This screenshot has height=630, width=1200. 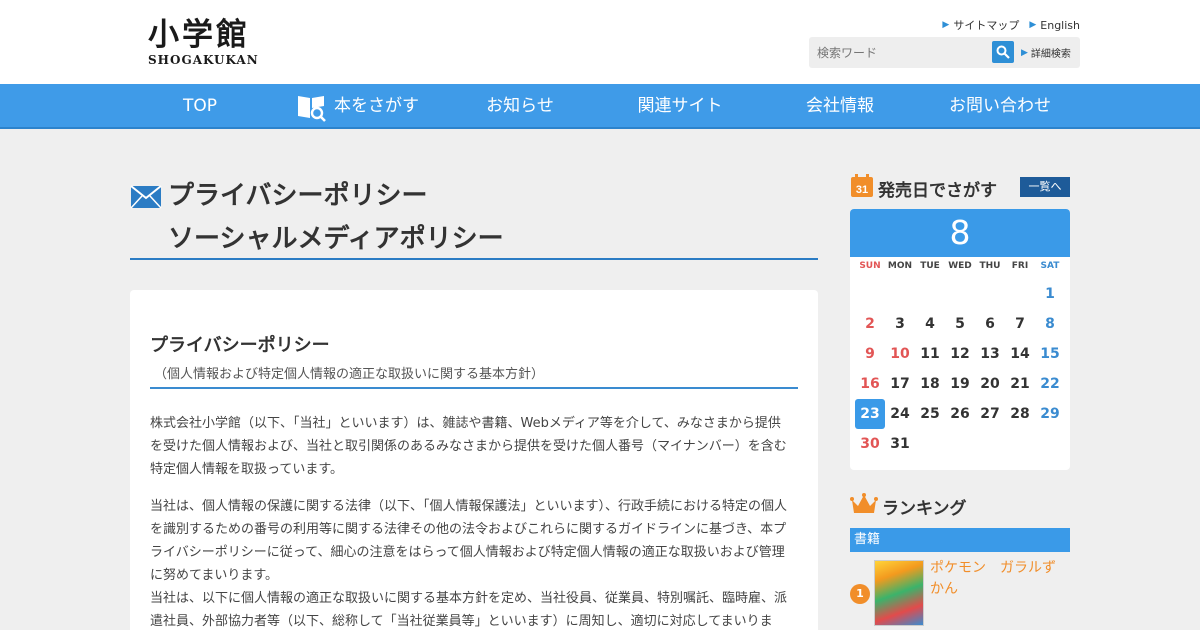 What do you see at coordinates (1050, 414) in the screenshot?
I see `calendar-day: 29` at bounding box center [1050, 414].